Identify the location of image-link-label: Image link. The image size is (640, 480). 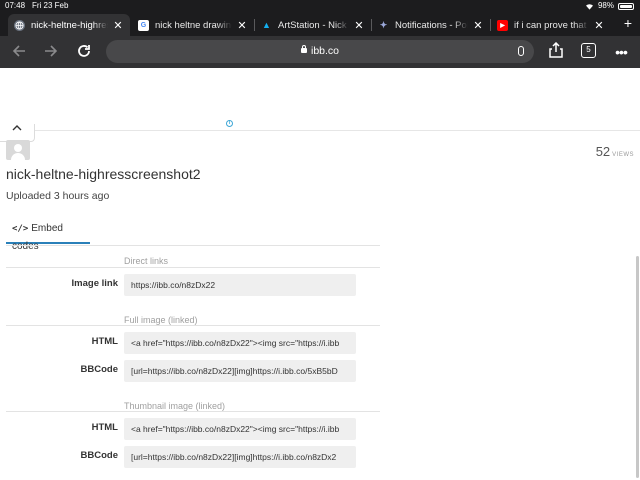
(94, 283).